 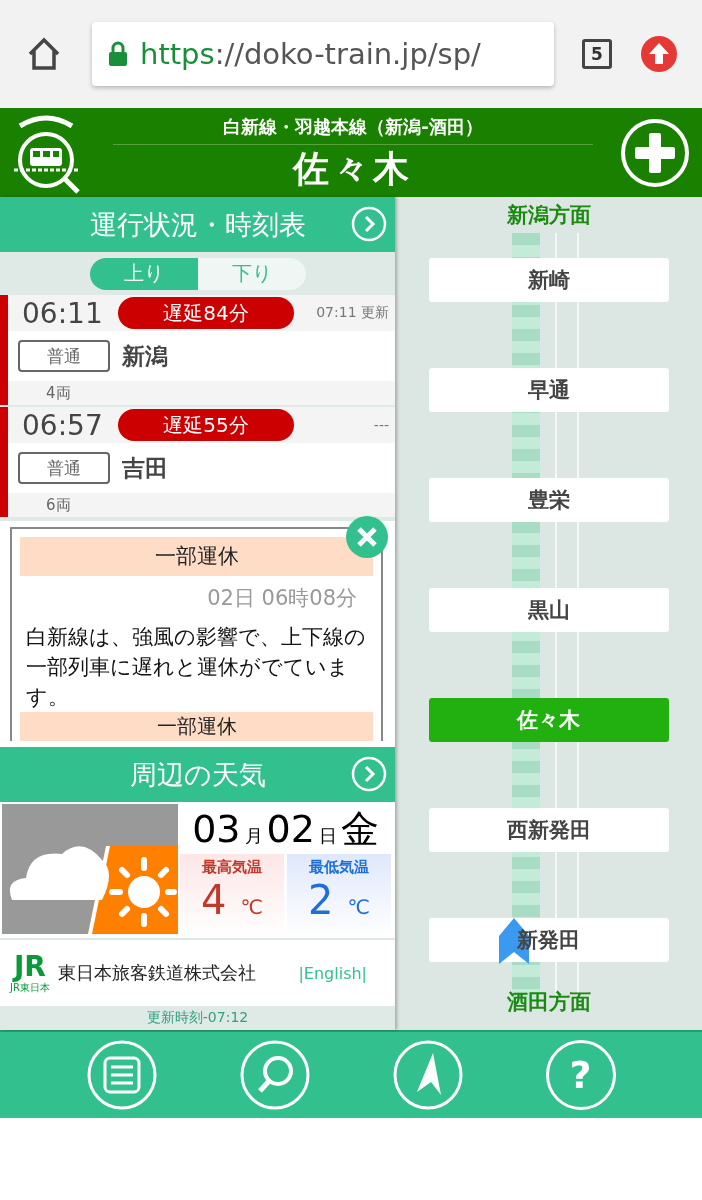 What do you see at coordinates (548, 830) in the screenshot?
I see `station-item: 西新発田` at bounding box center [548, 830].